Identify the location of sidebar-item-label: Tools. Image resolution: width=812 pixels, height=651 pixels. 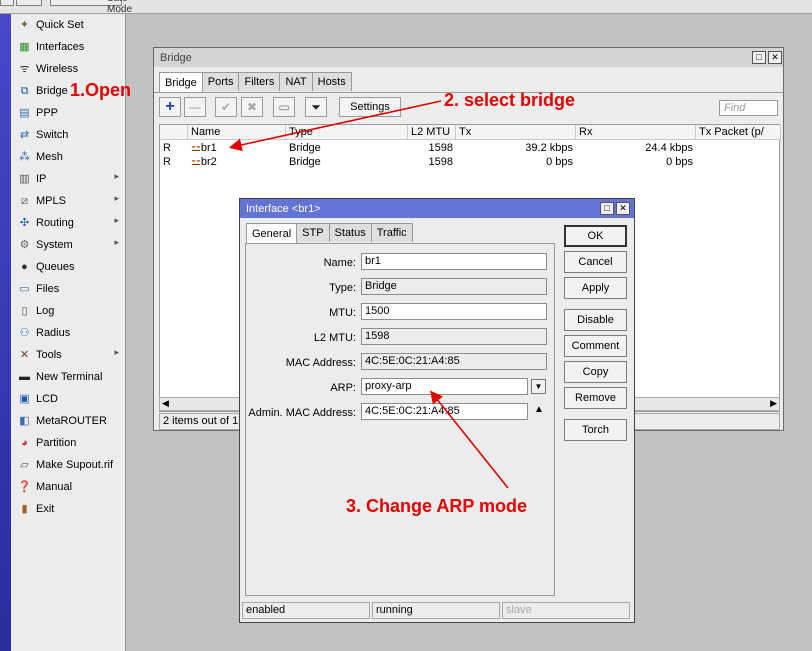
(49, 355).